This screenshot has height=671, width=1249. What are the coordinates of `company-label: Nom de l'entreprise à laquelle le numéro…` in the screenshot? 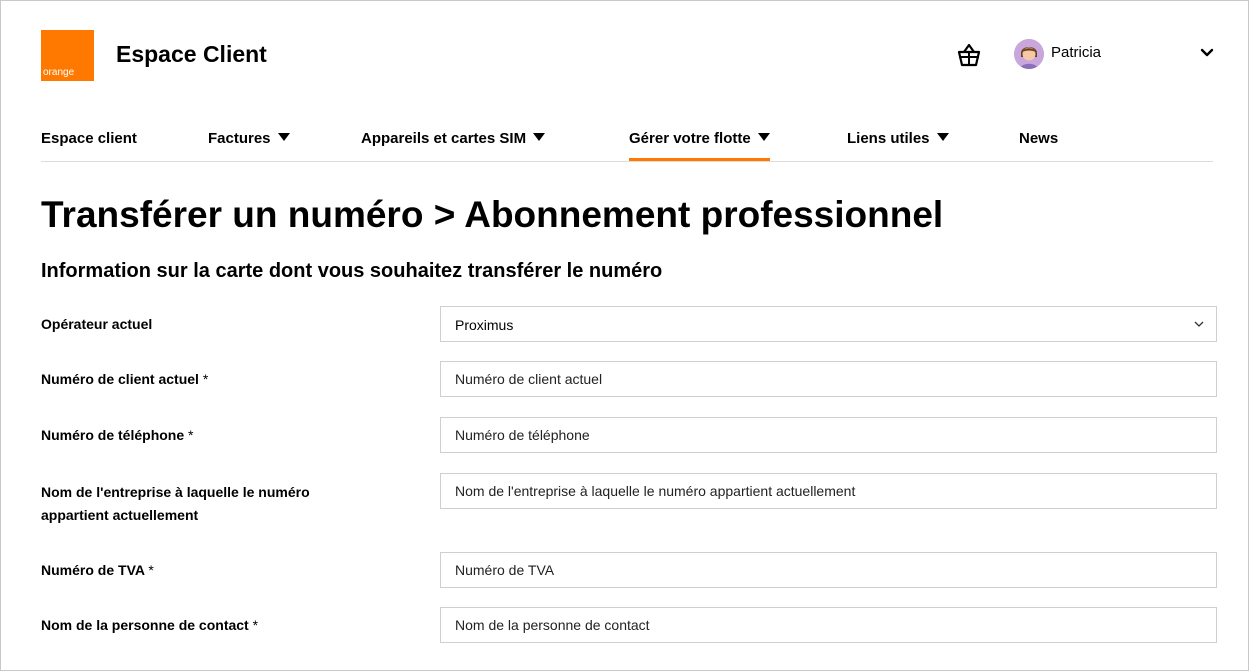 It's located at (206, 504).